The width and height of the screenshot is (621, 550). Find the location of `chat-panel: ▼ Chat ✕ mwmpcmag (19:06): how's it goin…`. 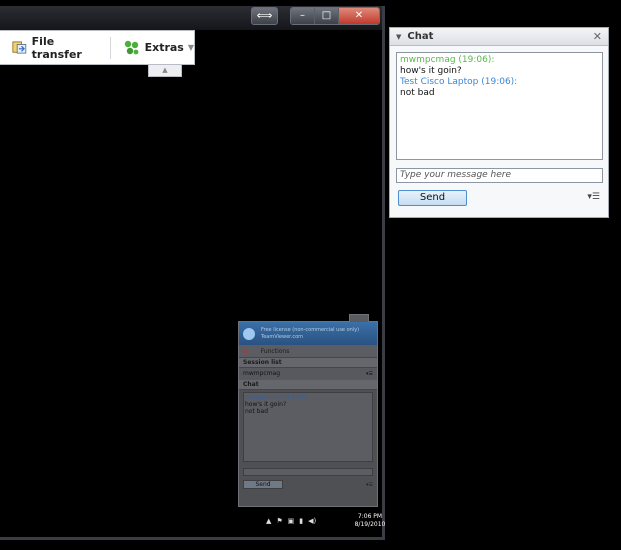

chat-panel: ▼ Chat ✕ mwmpcmag (19:06): how's it goin… is located at coordinates (499, 122).